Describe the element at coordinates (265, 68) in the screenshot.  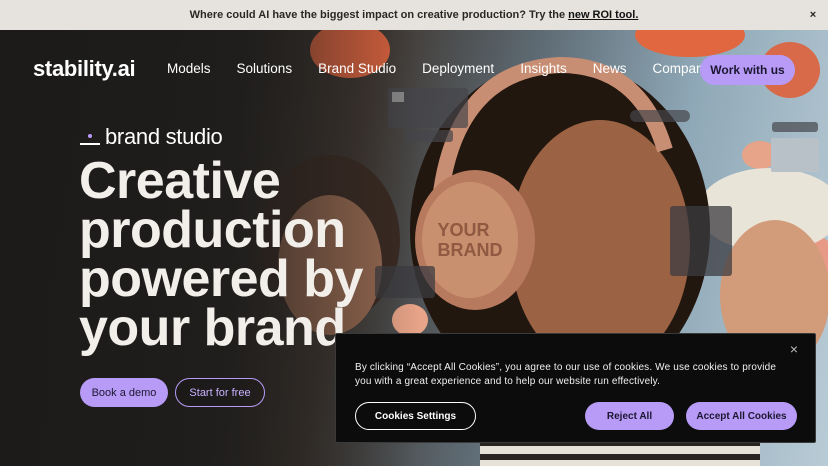
I see `nav-item-solutions: Solutions` at that location.